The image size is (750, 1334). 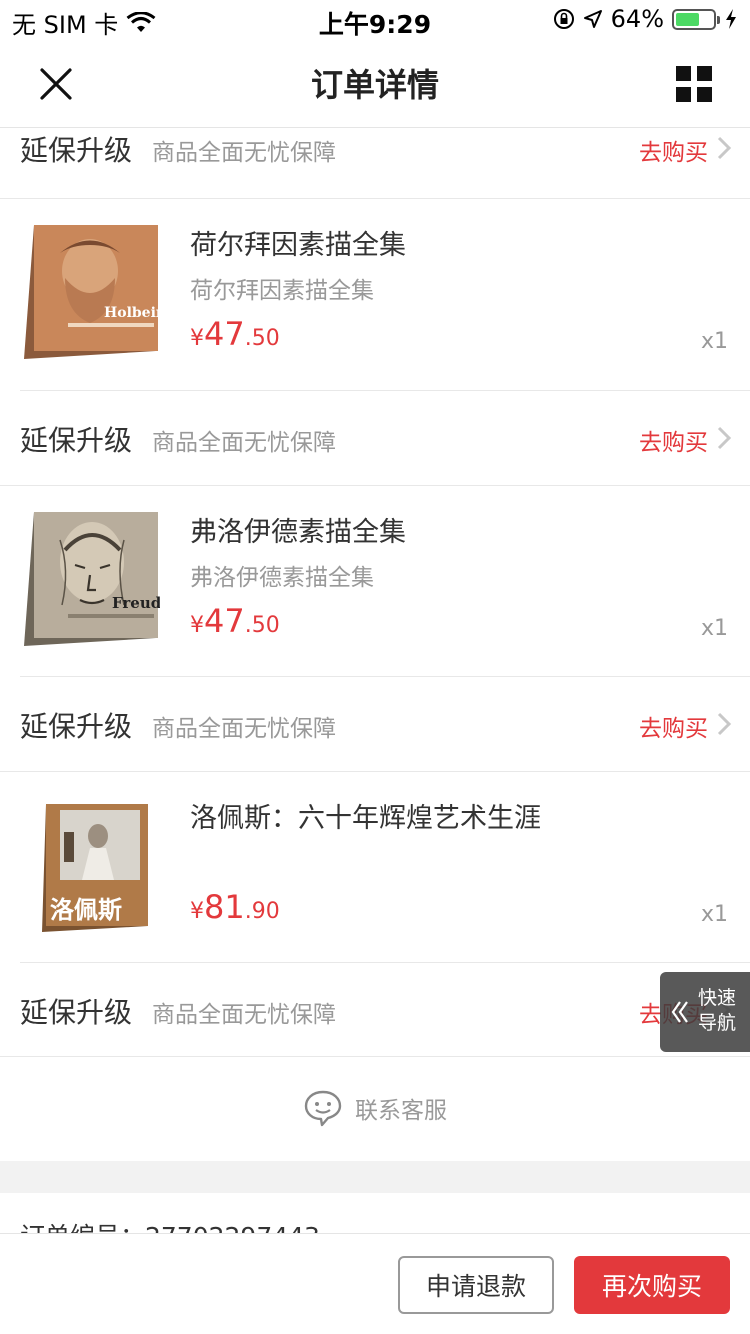 What do you see at coordinates (375, 1177) in the screenshot?
I see `section-gap` at bounding box center [375, 1177].